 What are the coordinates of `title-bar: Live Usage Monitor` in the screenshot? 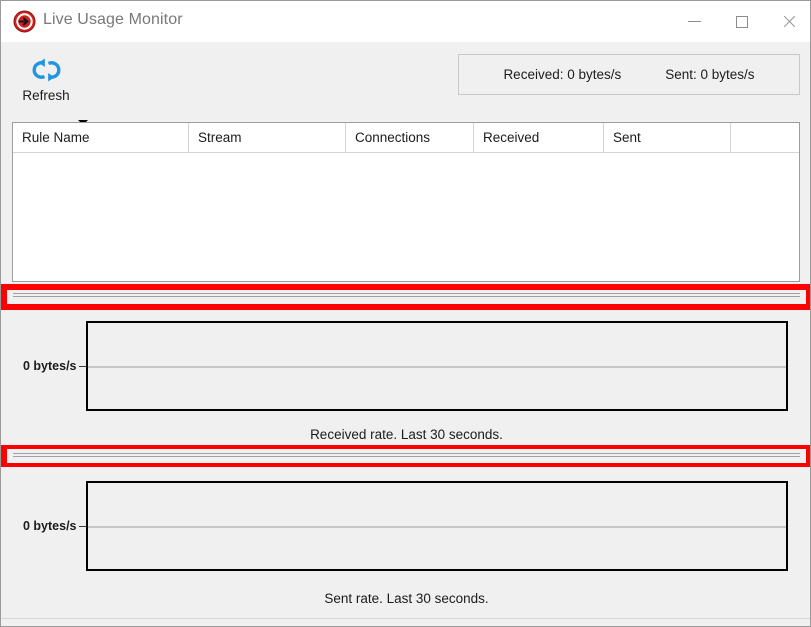 It's located at (405, 21).